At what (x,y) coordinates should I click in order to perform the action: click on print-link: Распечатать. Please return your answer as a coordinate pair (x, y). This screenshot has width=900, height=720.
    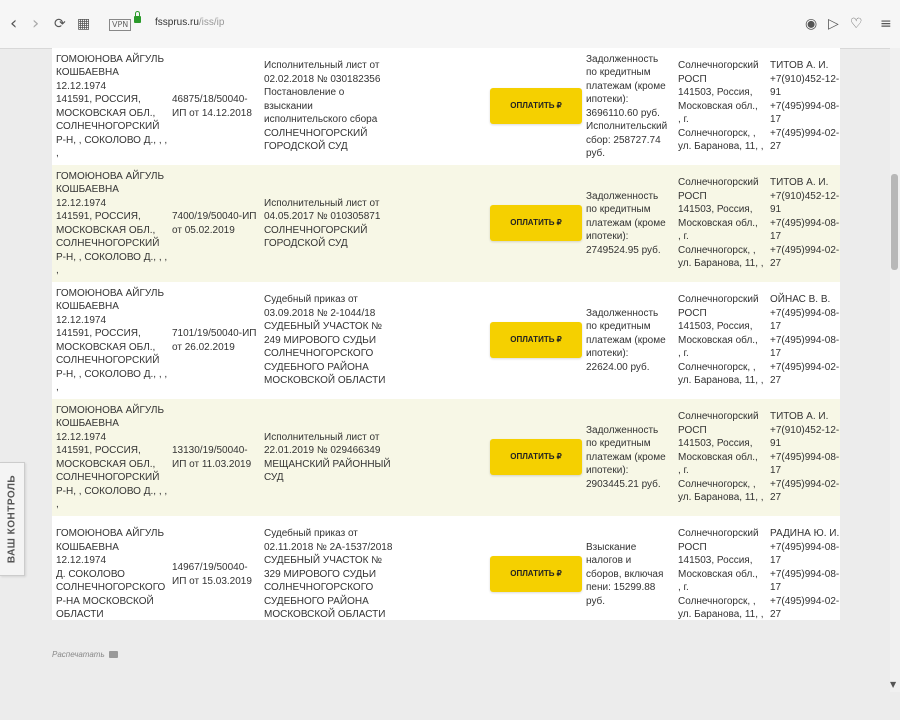
    Looking at the image, I should click on (85, 654).